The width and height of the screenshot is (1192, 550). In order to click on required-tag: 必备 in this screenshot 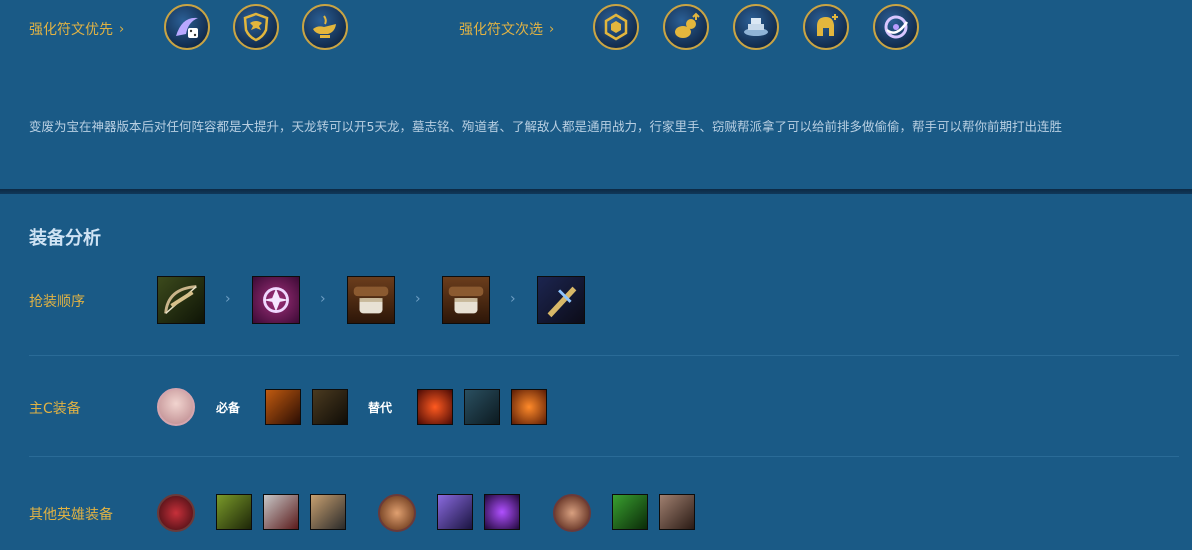, I will do `click(228, 408)`.